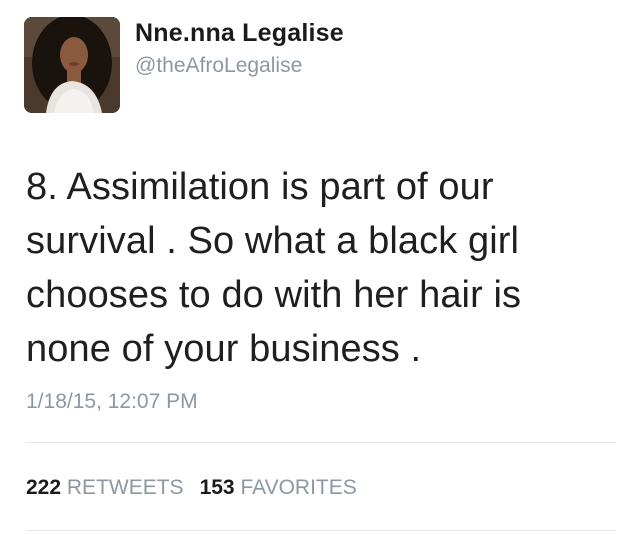  Describe the element at coordinates (112, 402) in the screenshot. I see `tweet-timestamp: 1/18/15, 12:07 PM` at that location.